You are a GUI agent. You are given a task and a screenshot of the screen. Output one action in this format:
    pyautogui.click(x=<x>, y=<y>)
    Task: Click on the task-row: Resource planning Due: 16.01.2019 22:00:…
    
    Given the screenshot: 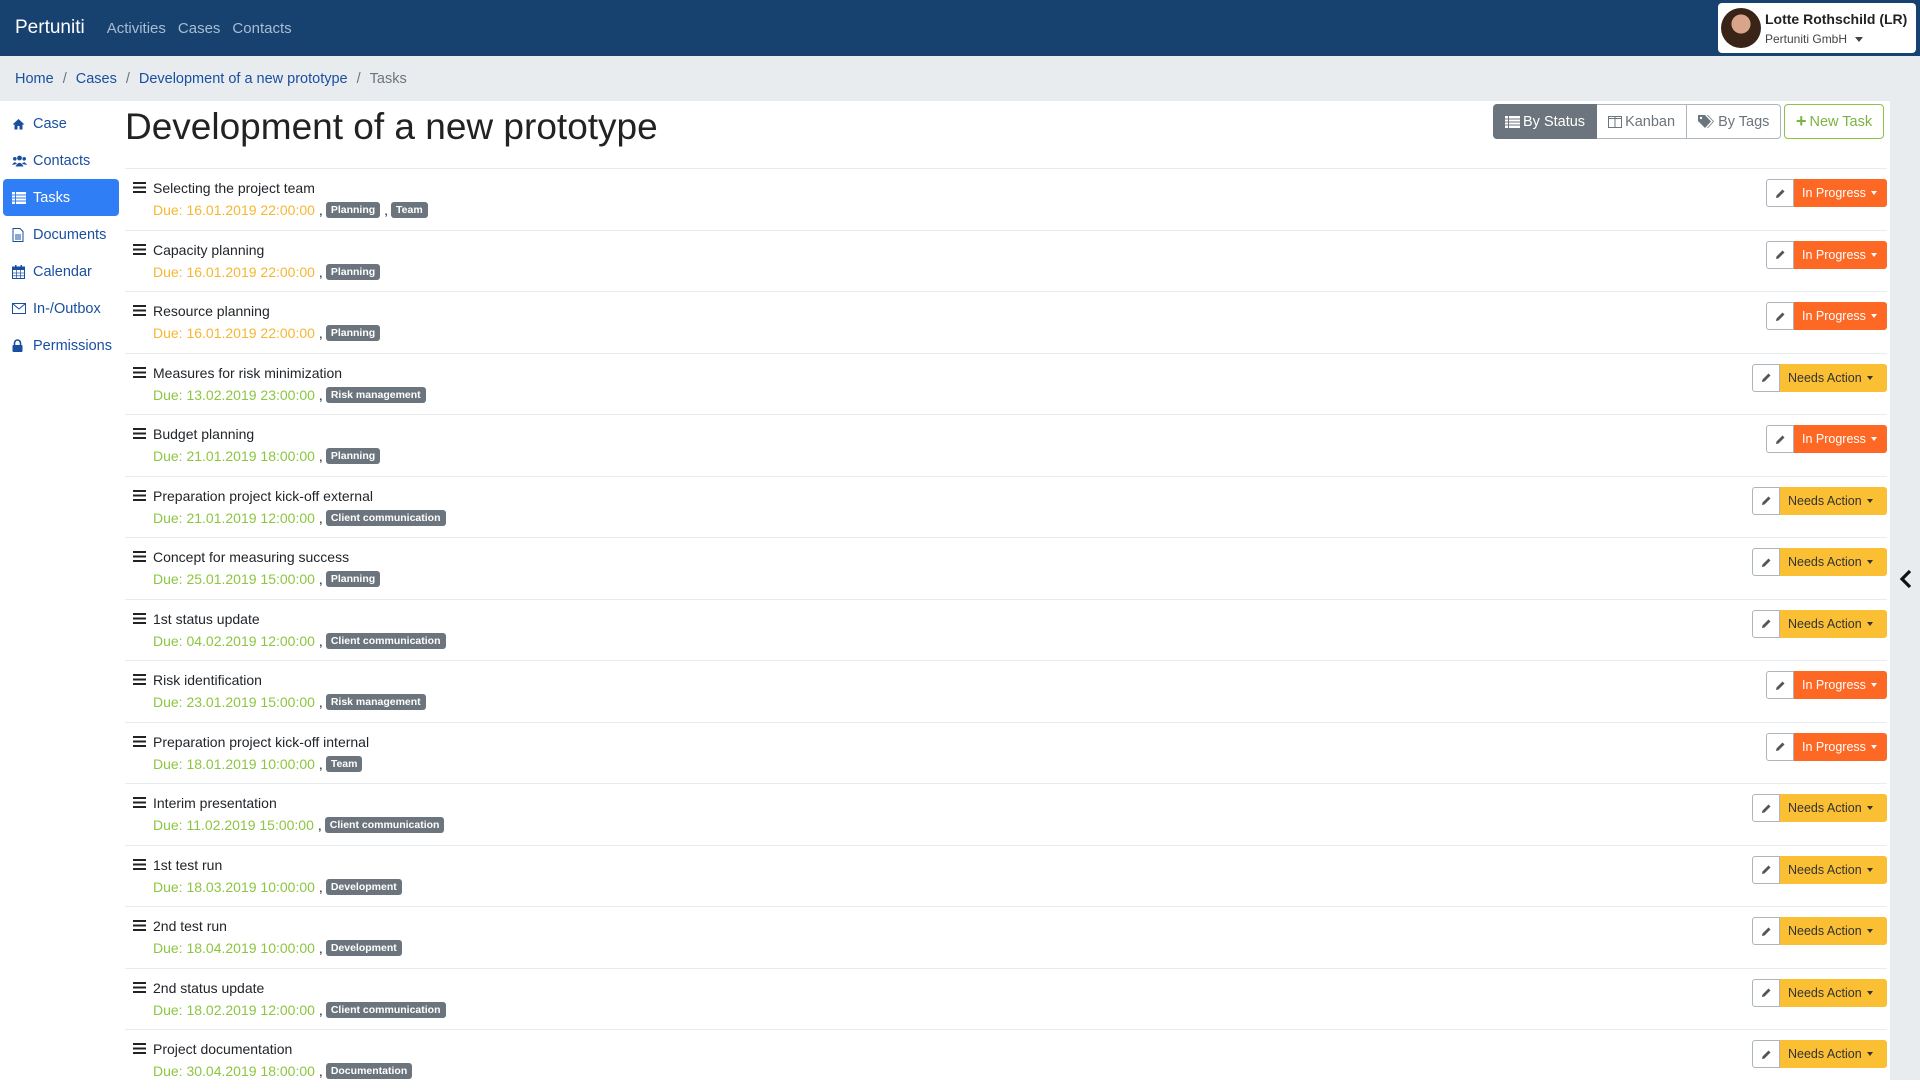 What is the action you would take?
    pyautogui.click(x=1006, y=322)
    